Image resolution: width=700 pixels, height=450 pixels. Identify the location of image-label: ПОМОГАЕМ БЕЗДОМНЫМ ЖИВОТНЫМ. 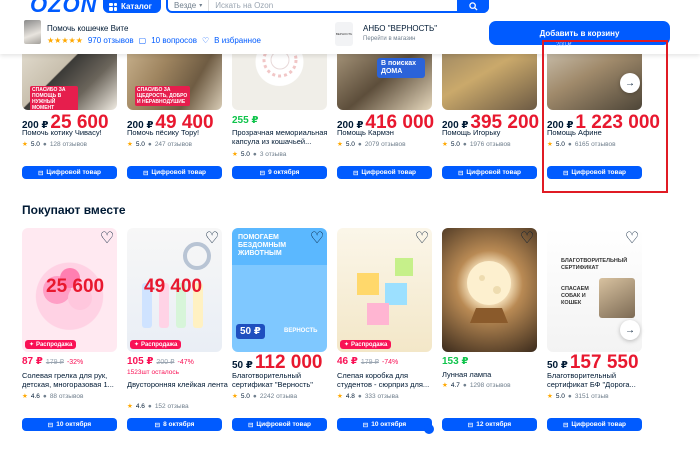
(262, 245).